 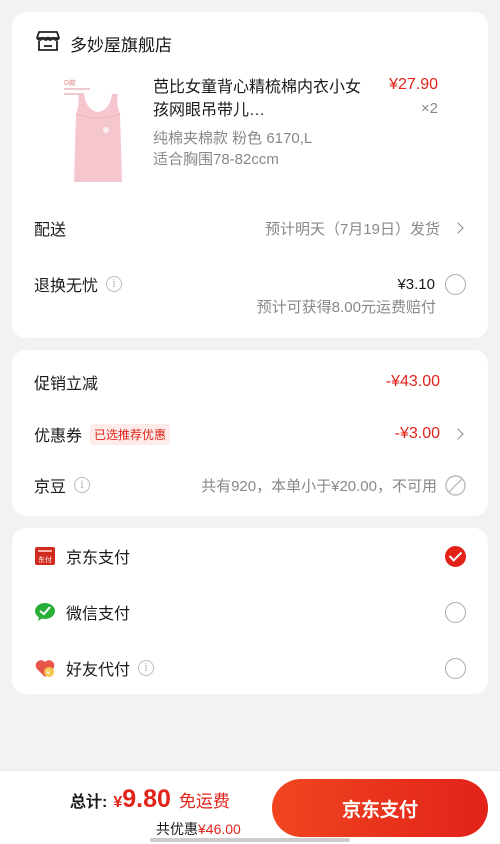 I want to click on free-shipping-label: 免运费, so click(x=204, y=801).